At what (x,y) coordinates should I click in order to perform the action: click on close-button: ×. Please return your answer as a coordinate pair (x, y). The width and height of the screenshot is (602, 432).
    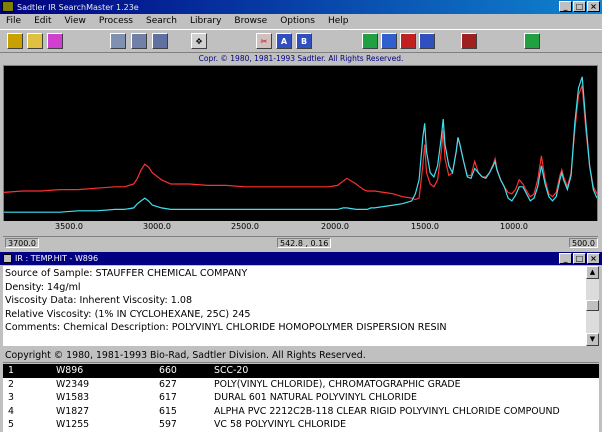
    Looking at the image, I should click on (593, 6).